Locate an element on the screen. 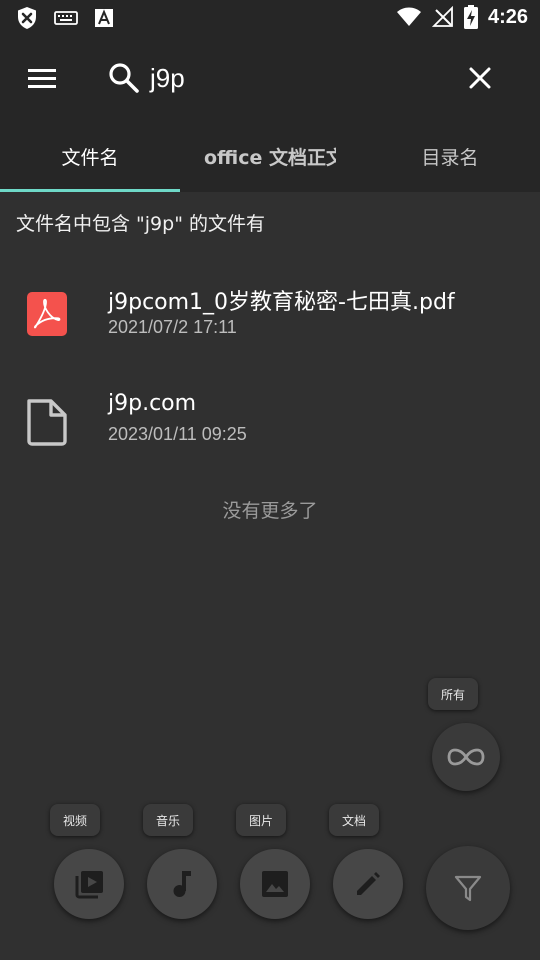  status-bar-right: 4:26 is located at coordinates (462, 17).